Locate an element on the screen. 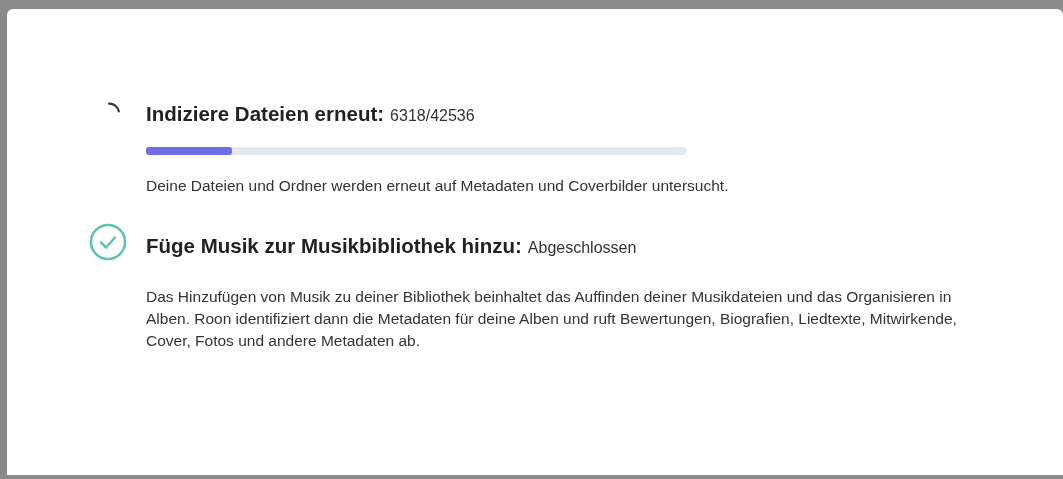  step-status: Abgeschlossen is located at coordinates (582, 247).